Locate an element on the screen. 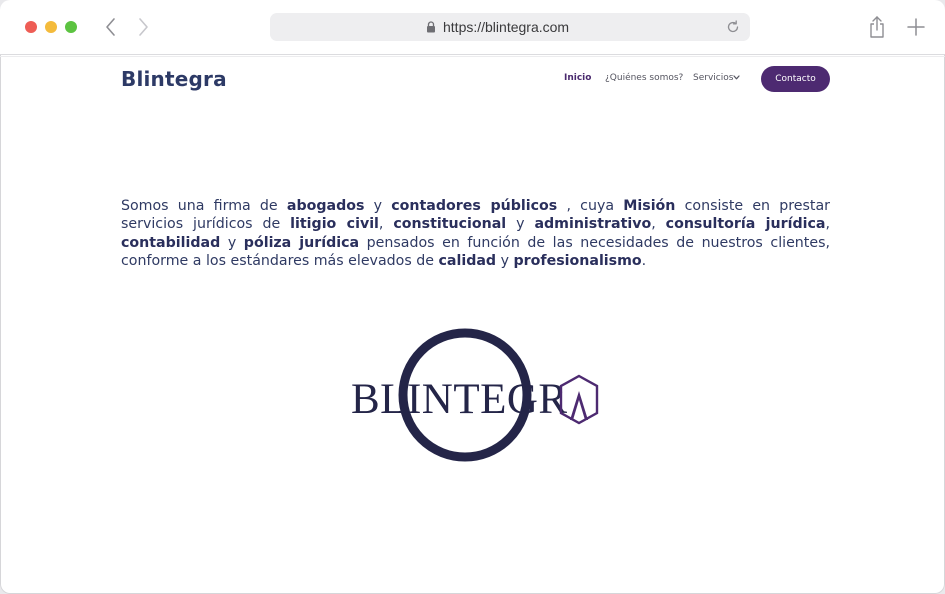 The width and height of the screenshot is (945, 594). nav-link-servicios: Servicios is located at coordinates (713, 78).